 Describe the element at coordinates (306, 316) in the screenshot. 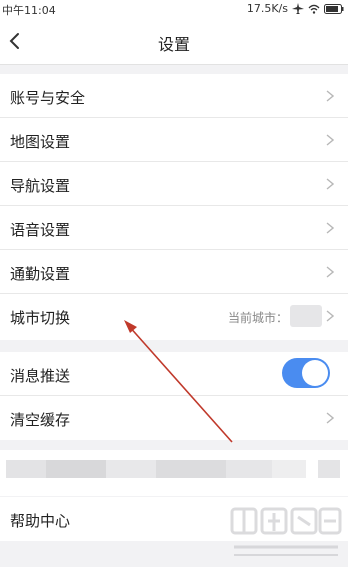

I see `current-city-redacted` at that location.